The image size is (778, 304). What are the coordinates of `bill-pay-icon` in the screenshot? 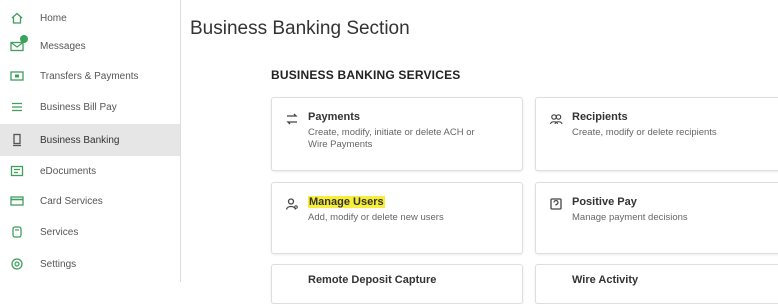 It's located at (17, 107).